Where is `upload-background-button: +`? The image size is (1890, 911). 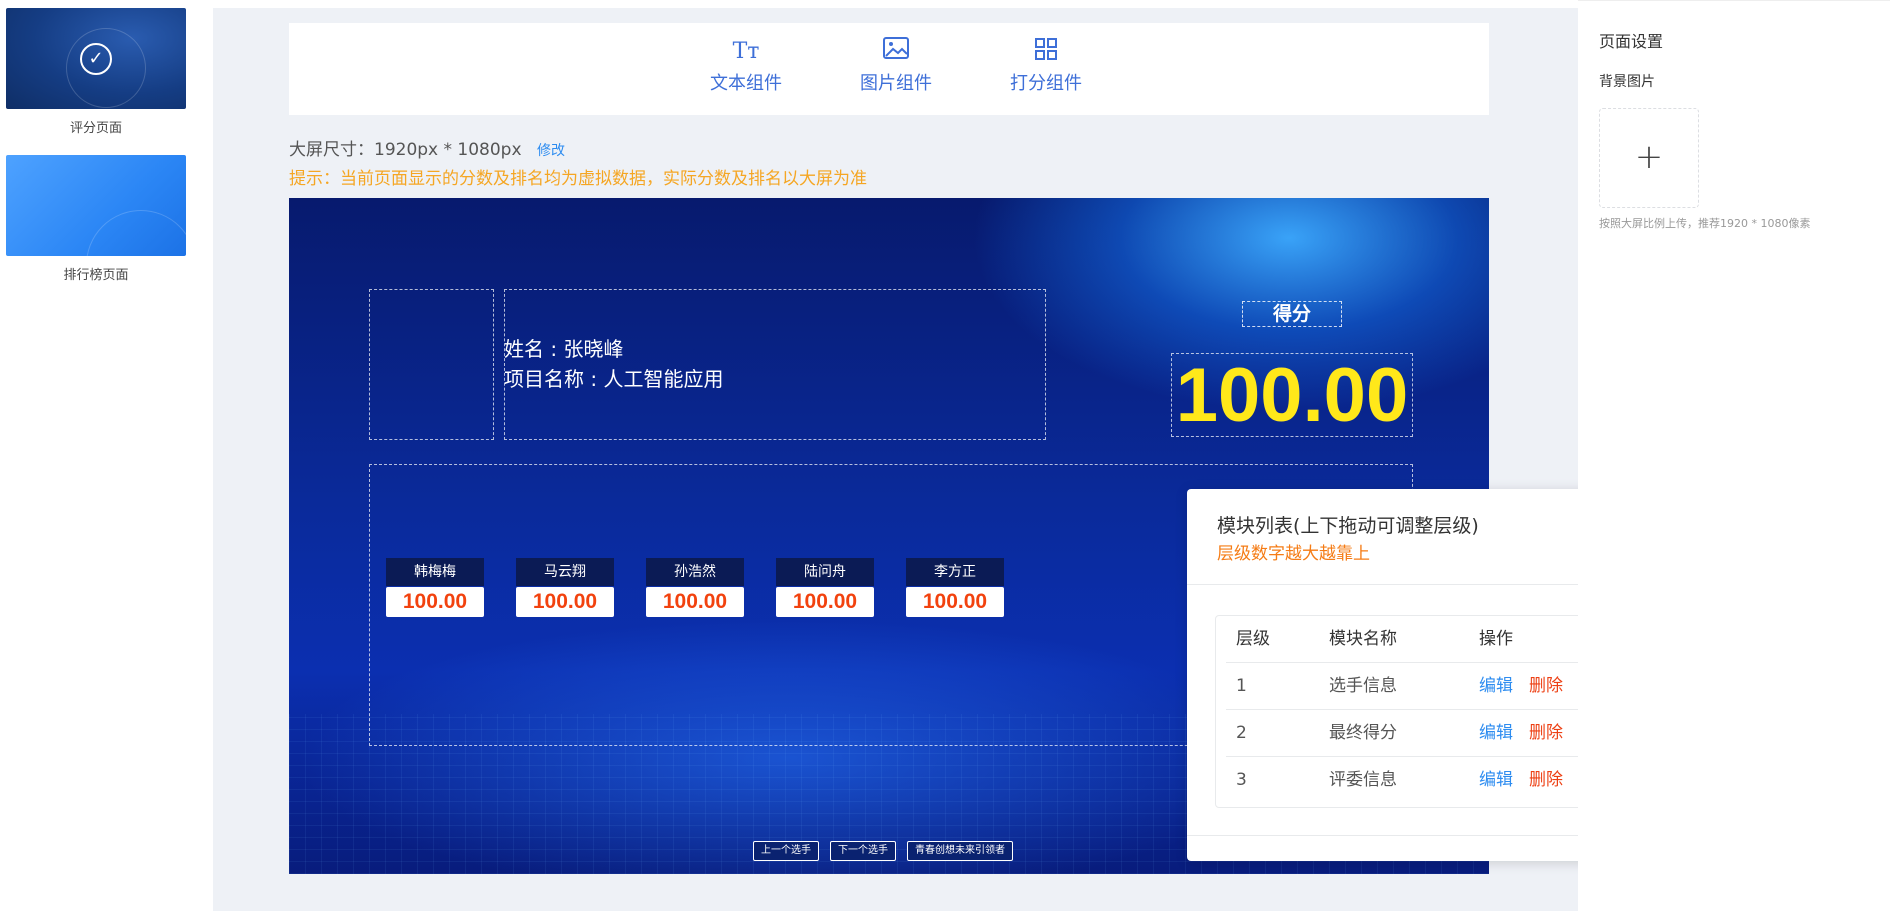 upload-background-button: + is located at coordinates (1649, 158).